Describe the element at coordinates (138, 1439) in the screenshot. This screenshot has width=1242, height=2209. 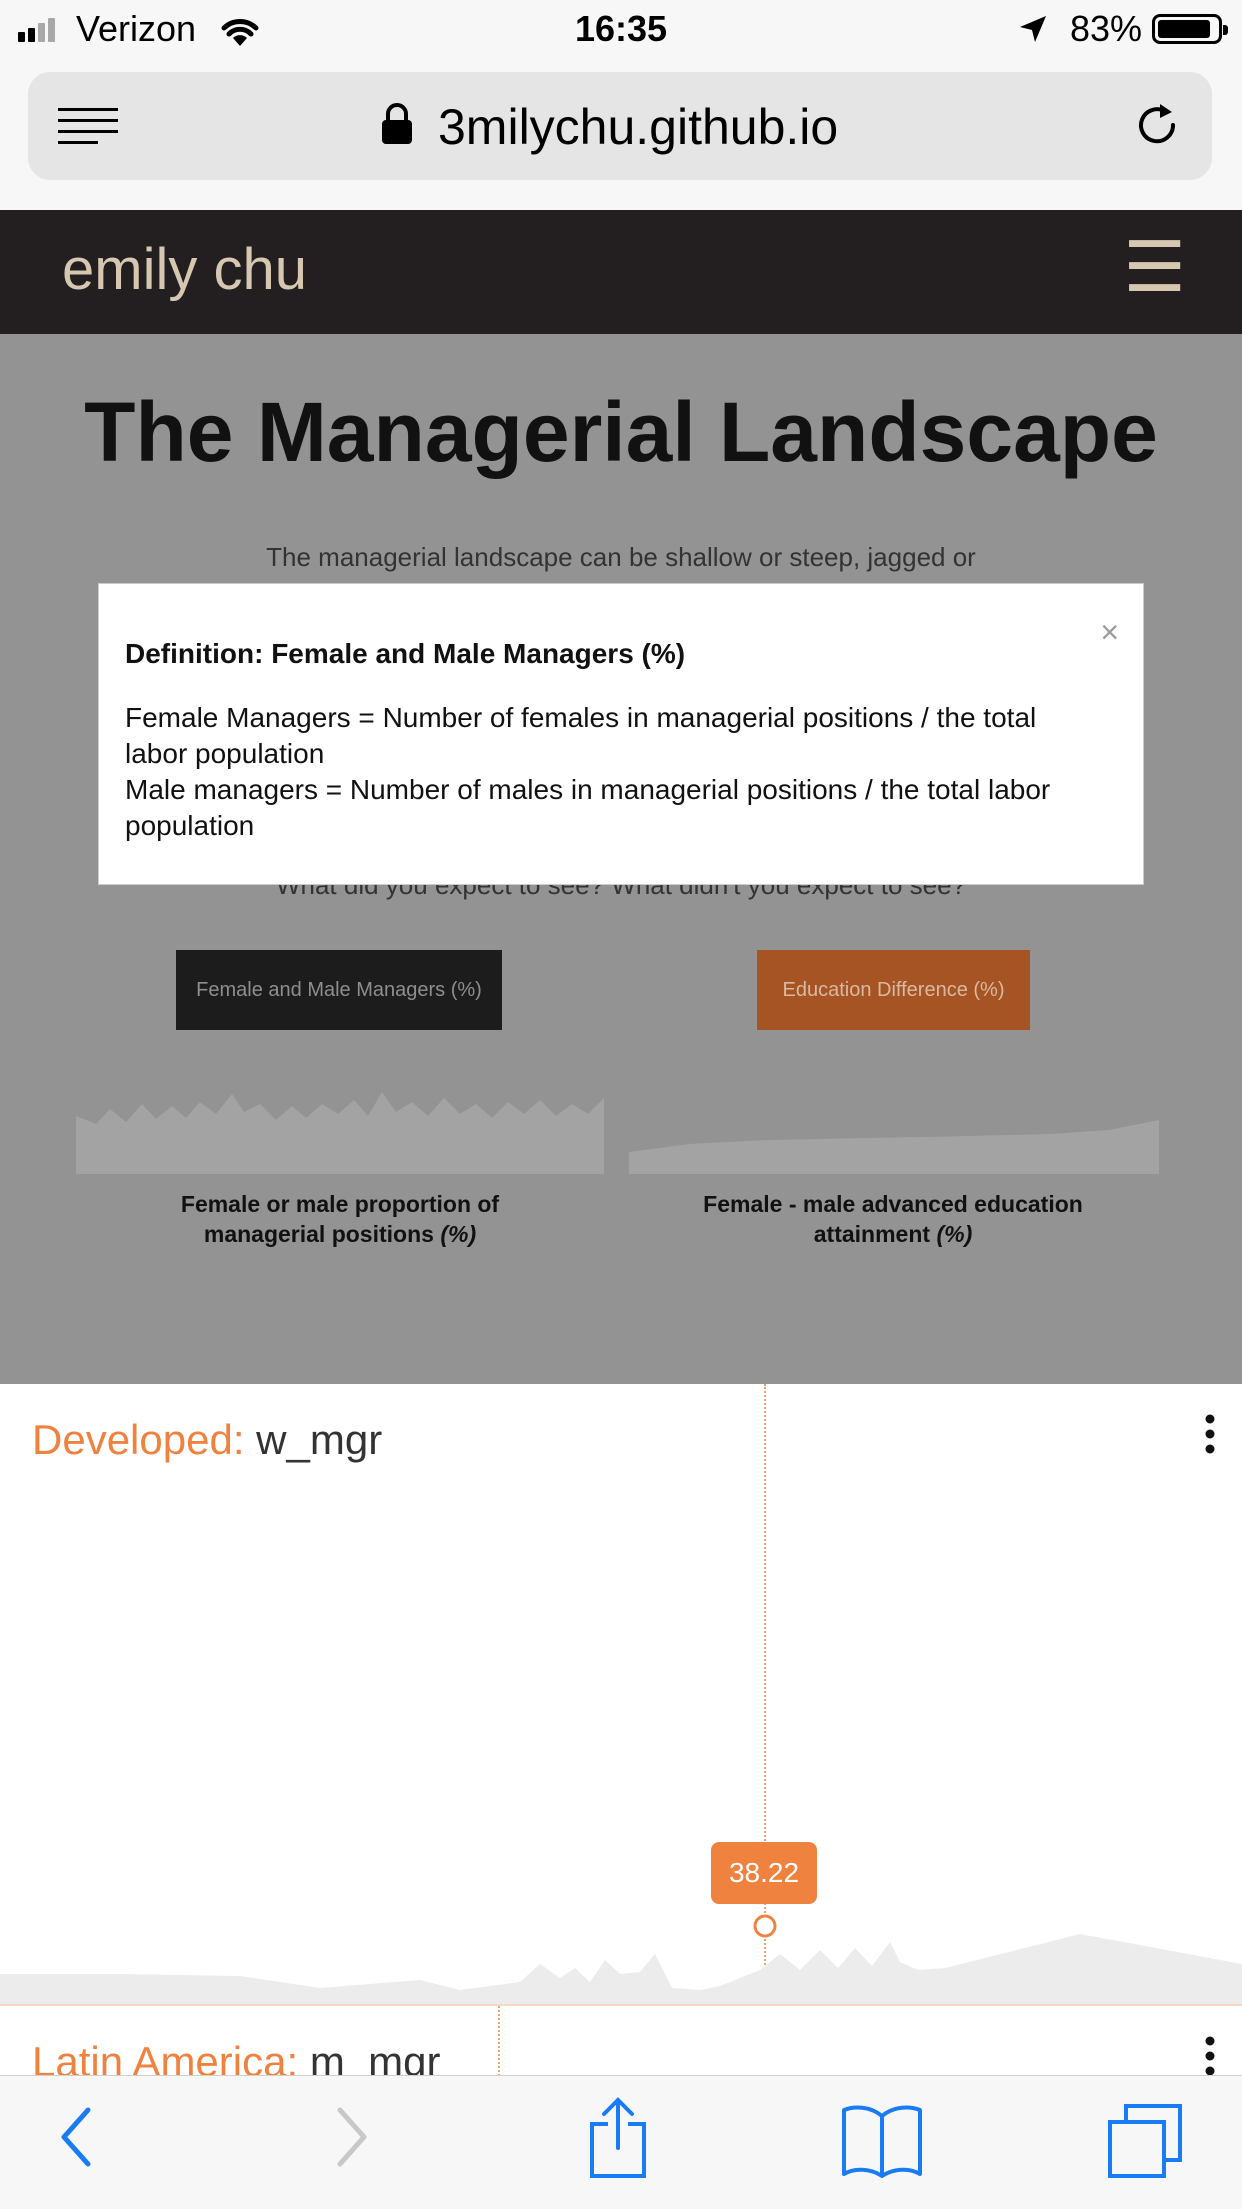
I see `region-name: Developed:` at that location.